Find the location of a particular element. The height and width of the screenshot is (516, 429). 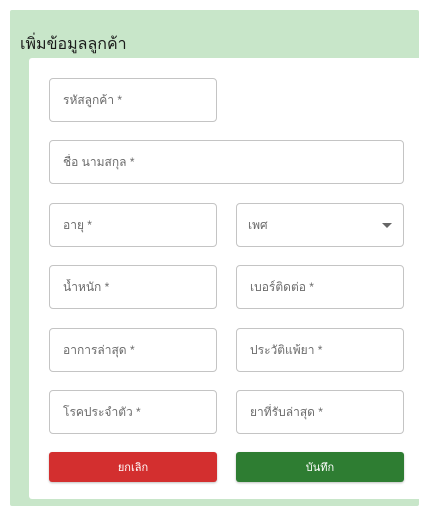

allergy-history-input is located at coordinates (320, 350).